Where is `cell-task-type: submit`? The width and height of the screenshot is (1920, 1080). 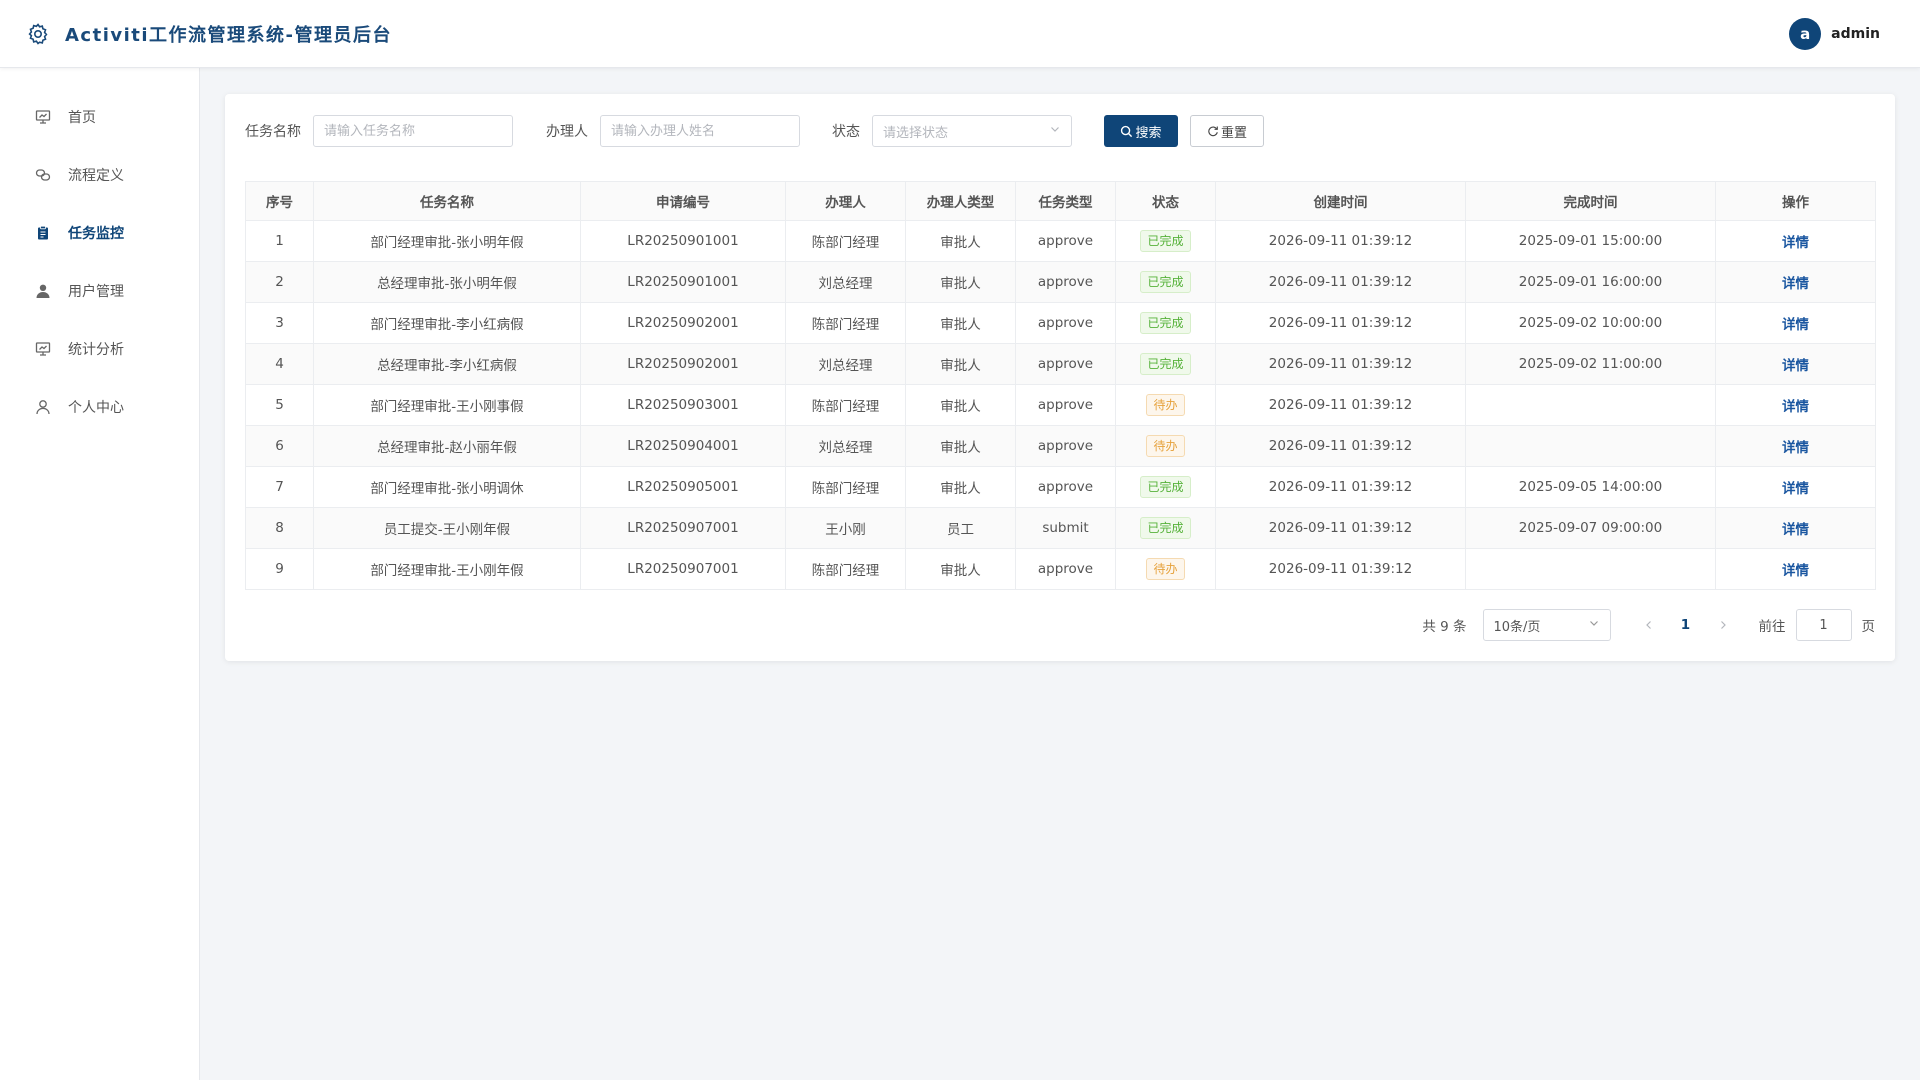
cell-task-type: submit is located at coordinates (1065, 528).